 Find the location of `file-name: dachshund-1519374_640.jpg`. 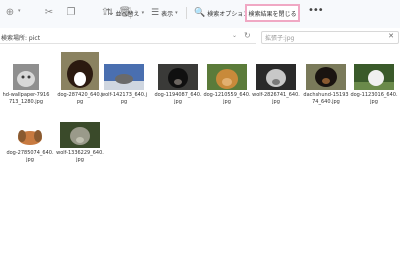

file-name: dachshund-1519374_640.jpg is located at coordinates (326, 98).